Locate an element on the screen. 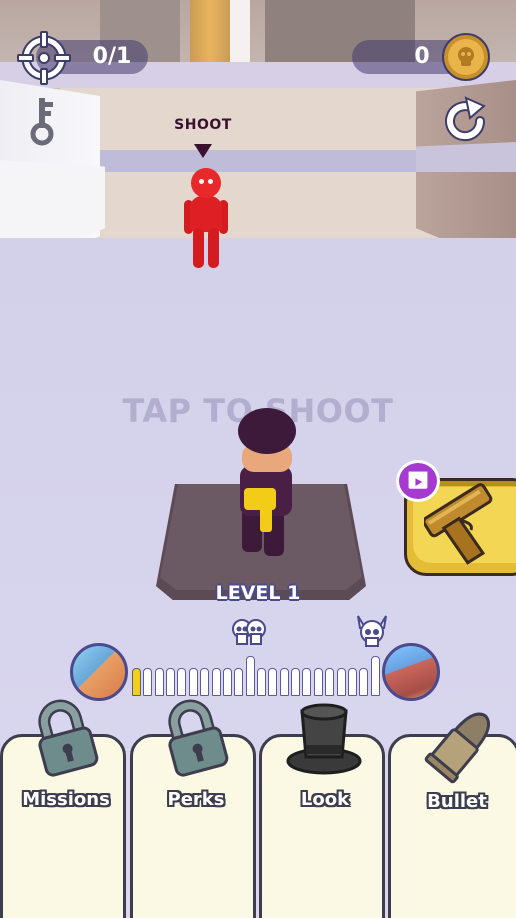 The width and height of the screenshot is (516, 918). tab-missions-label: Missions is located at coordinates (66, 799).